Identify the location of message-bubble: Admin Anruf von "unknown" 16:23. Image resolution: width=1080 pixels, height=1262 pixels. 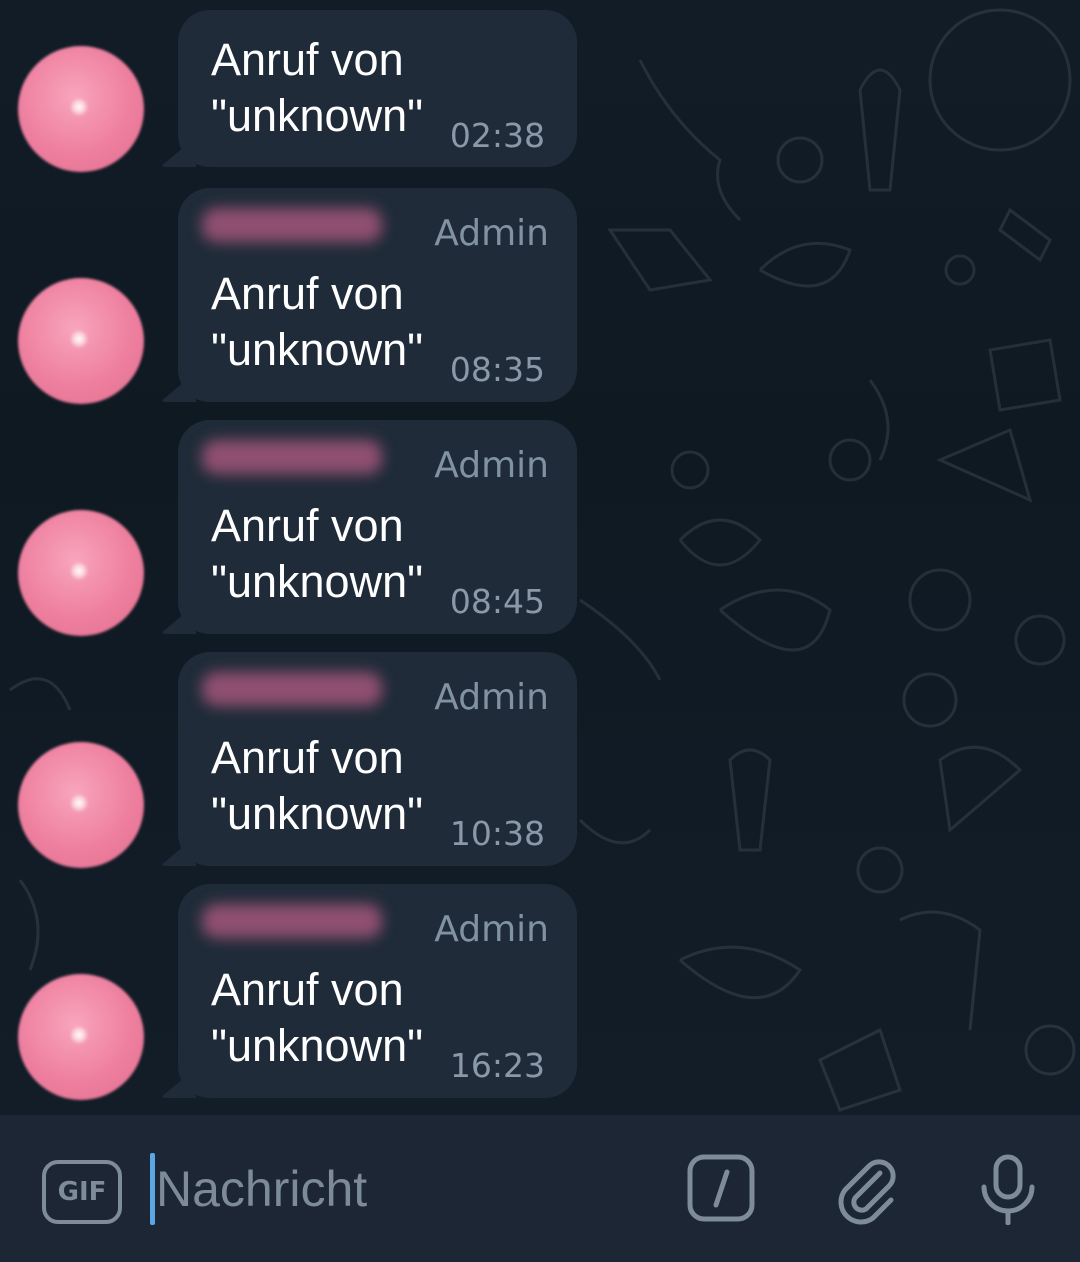
(368, 991).